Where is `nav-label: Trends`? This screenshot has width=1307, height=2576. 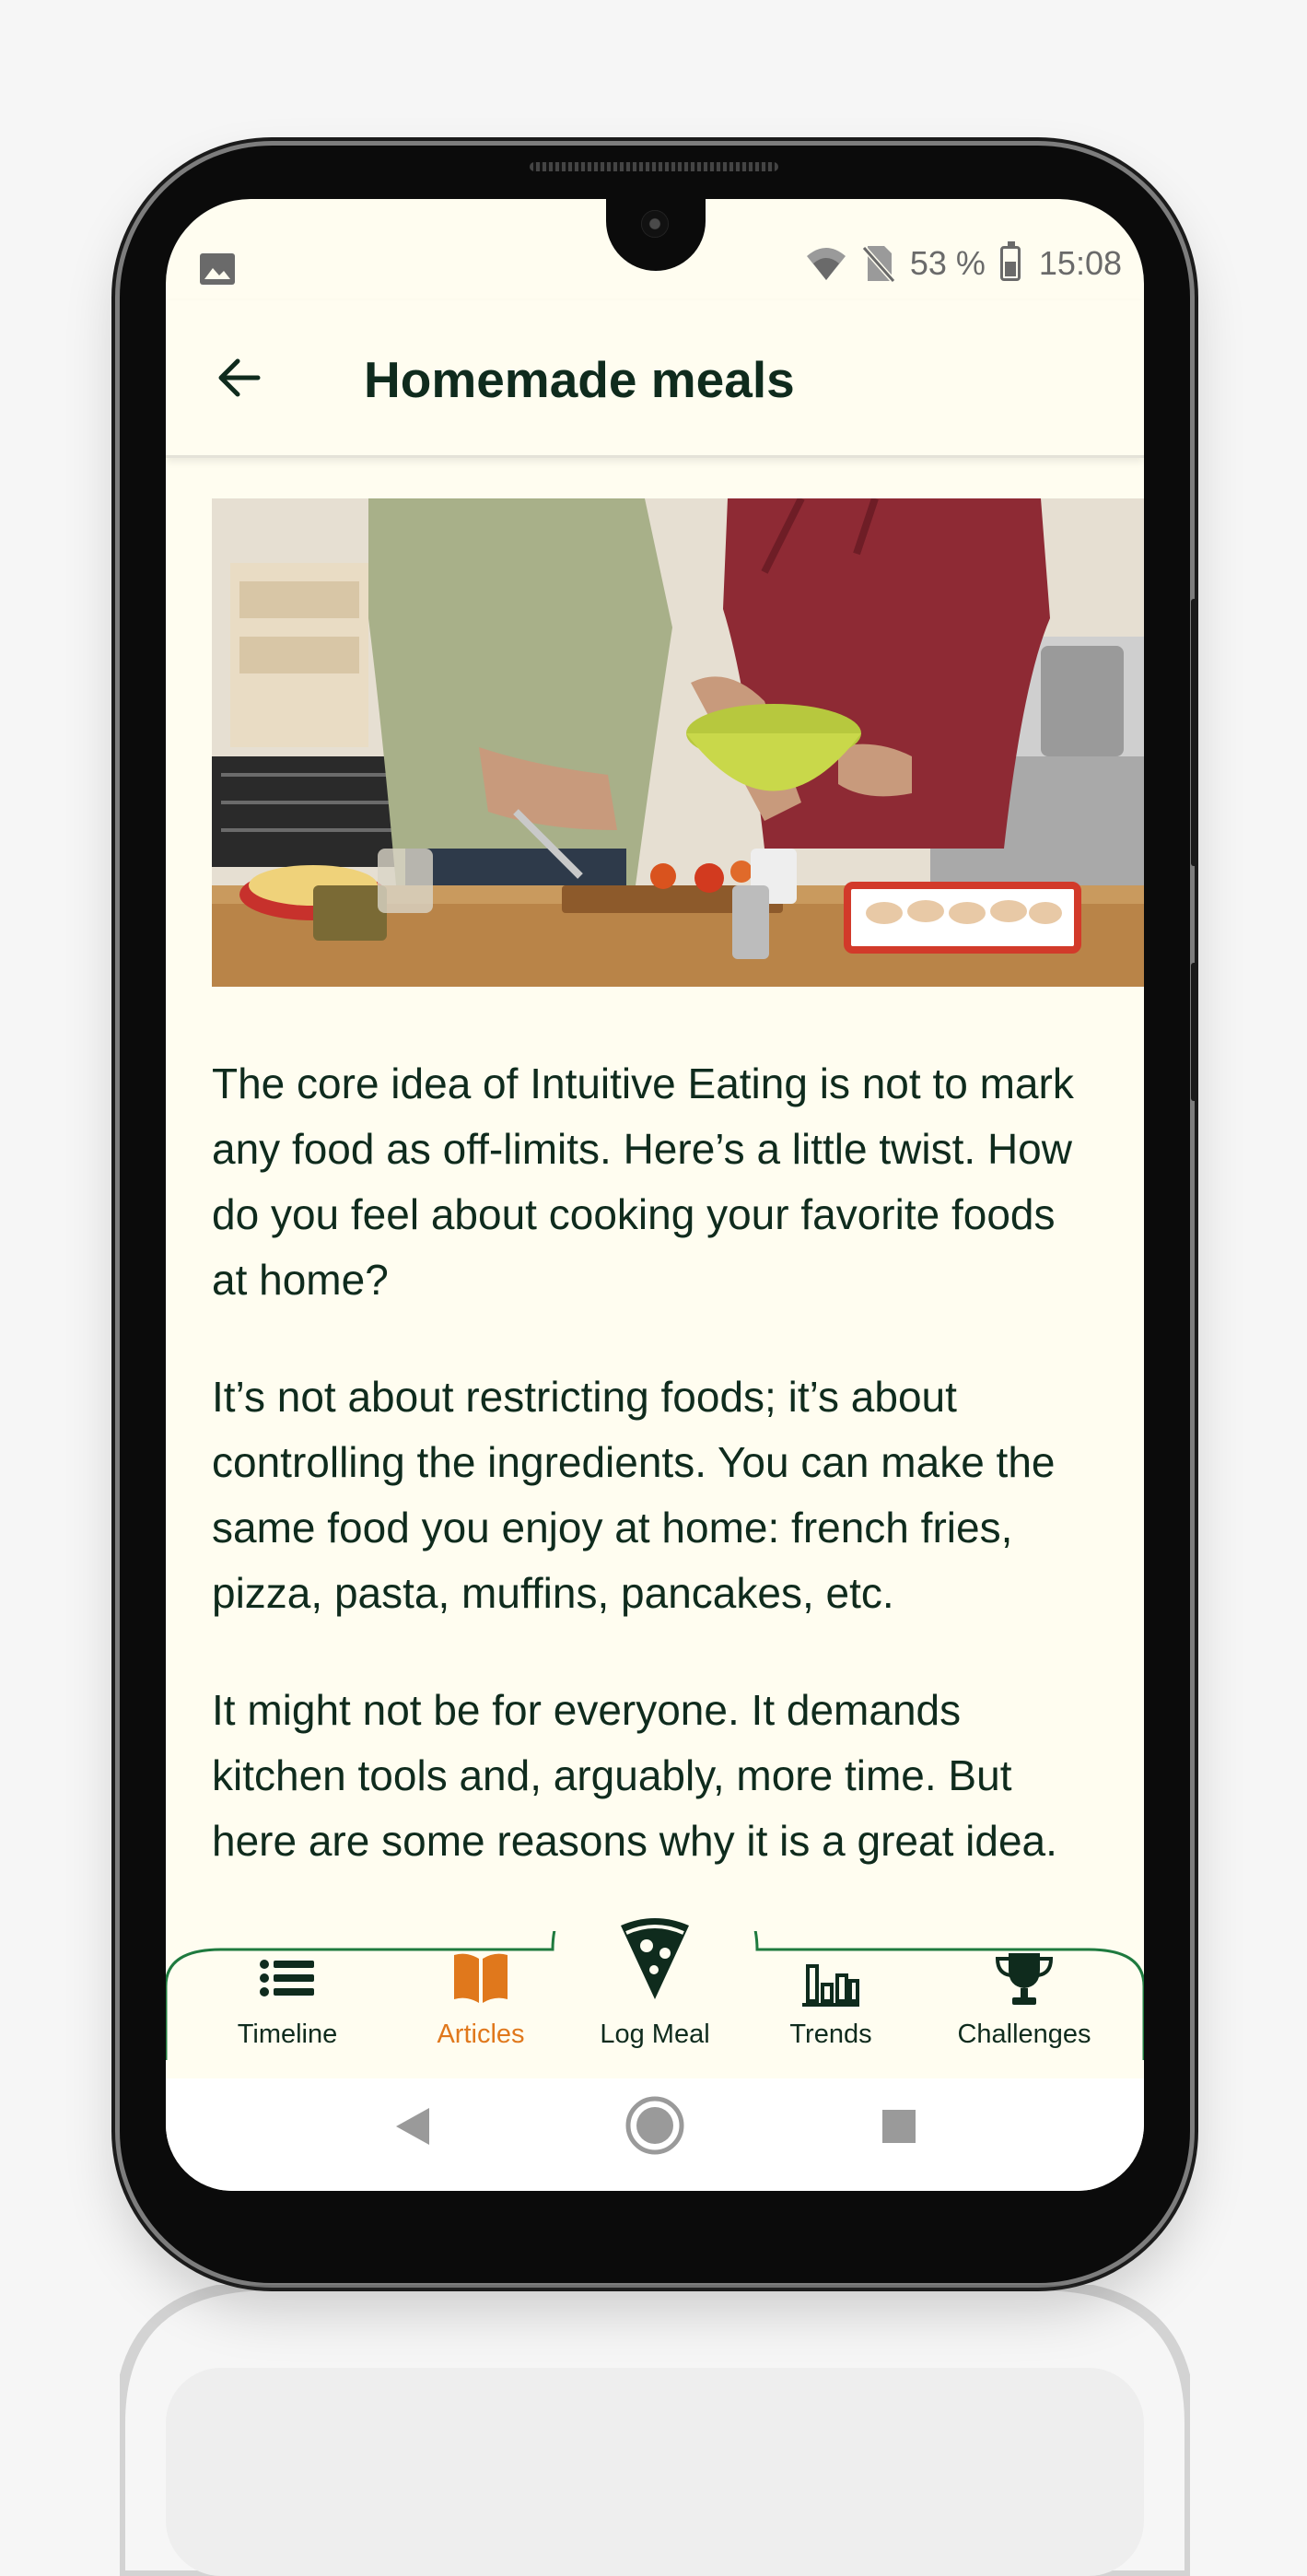 nav-label: Trends is located at coordinates (831, 2034).